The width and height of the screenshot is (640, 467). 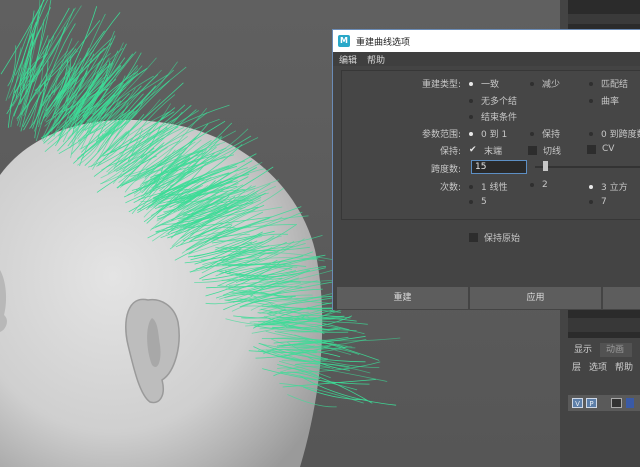 I want to click on layer-reference-button, so click(x=616, y=403).